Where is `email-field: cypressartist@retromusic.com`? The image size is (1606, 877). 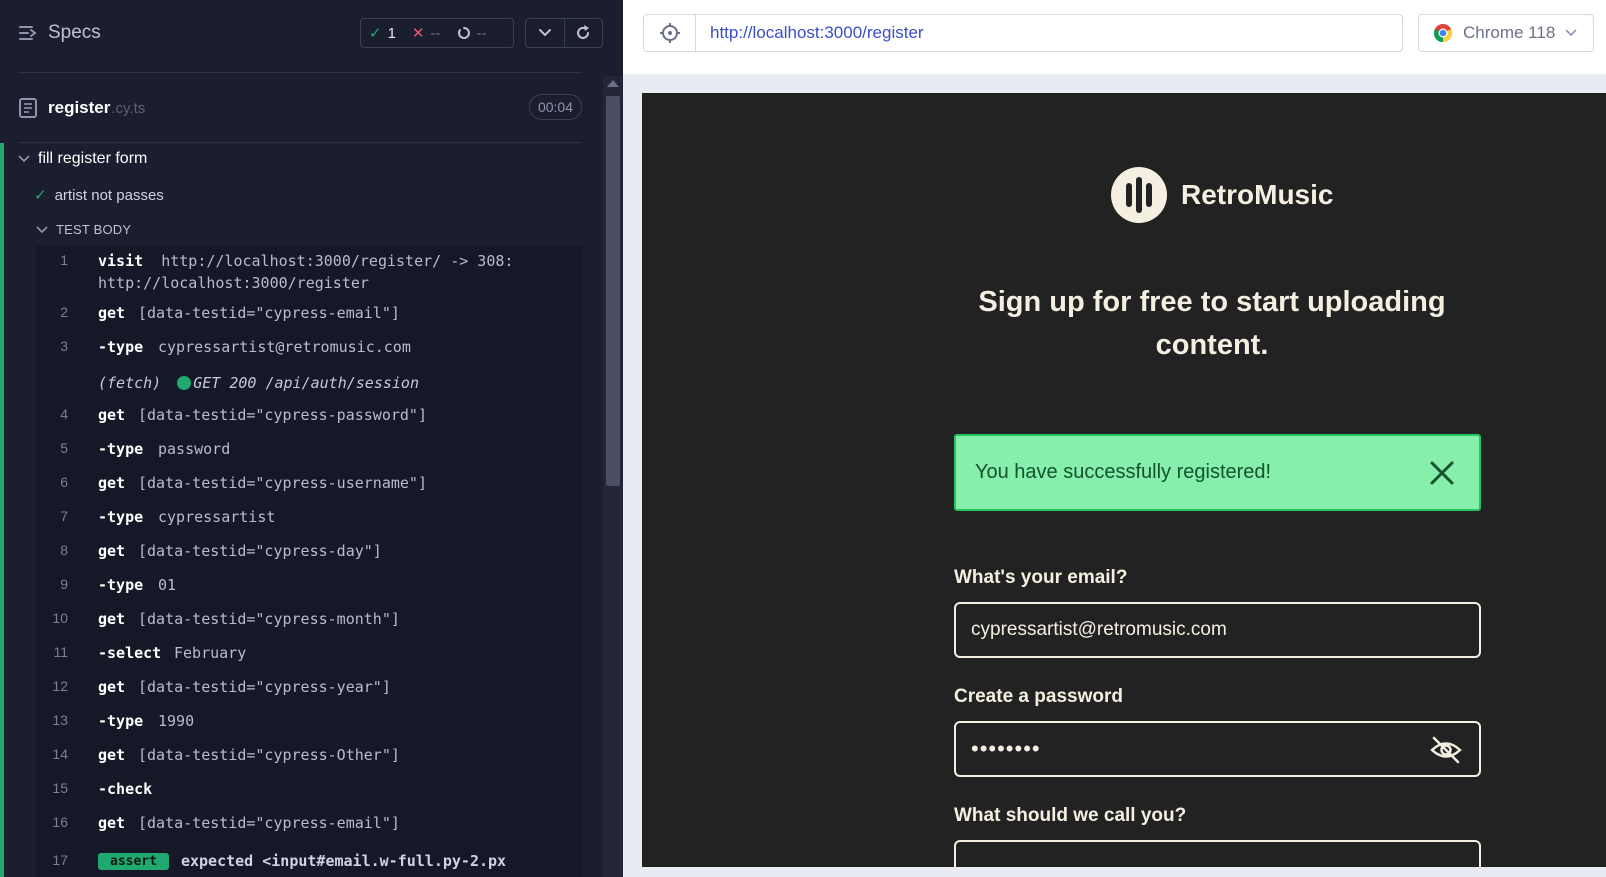
email-field: cypressartist@retromusic.com is located at coordinates (1217, 630).